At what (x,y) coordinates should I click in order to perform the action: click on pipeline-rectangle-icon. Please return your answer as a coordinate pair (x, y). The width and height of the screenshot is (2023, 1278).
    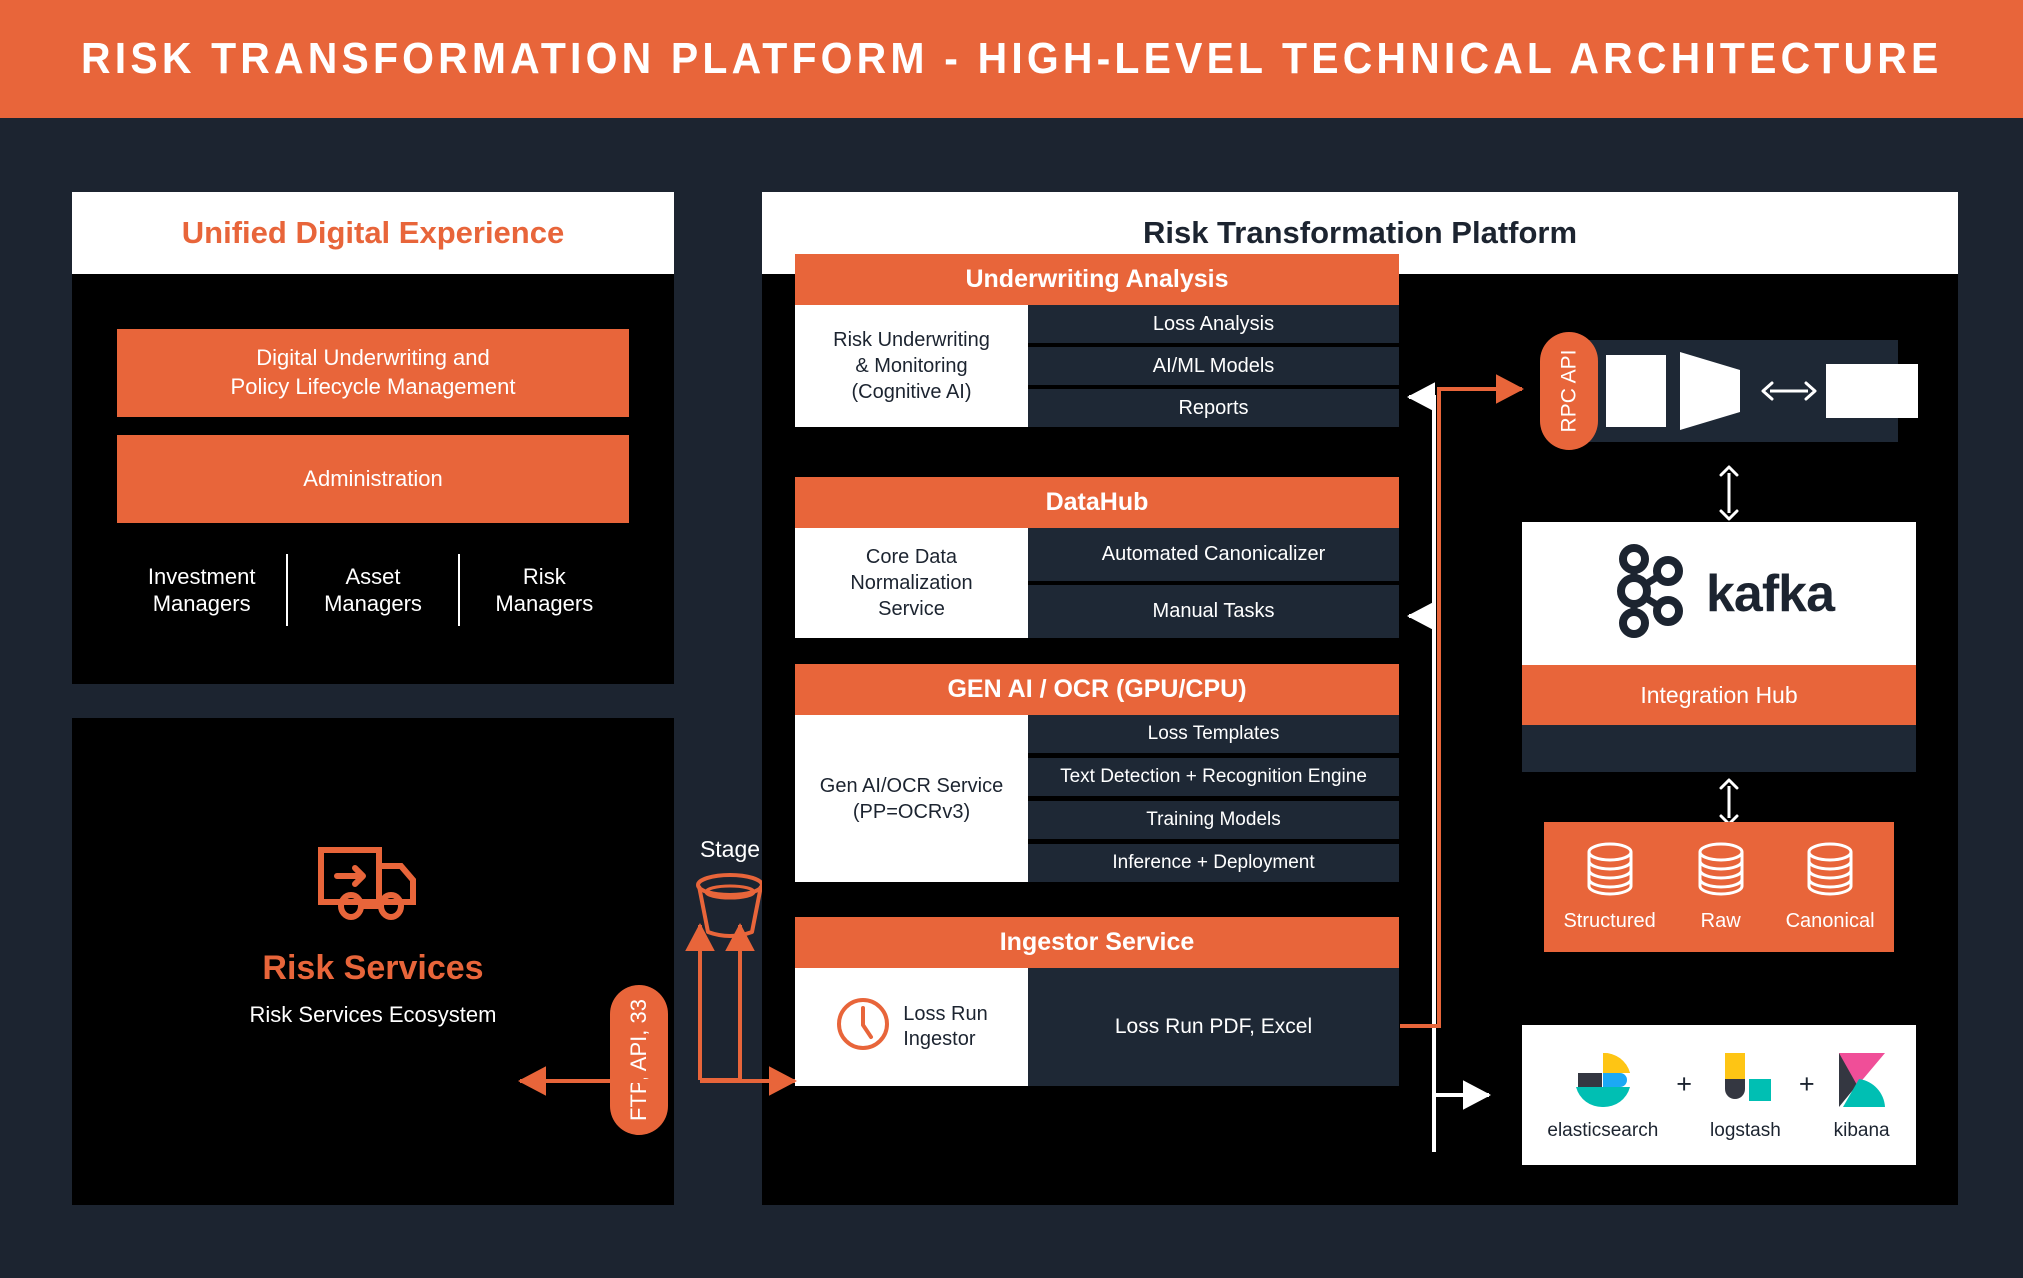
    Looking at the image, I should click on (1636, 391).